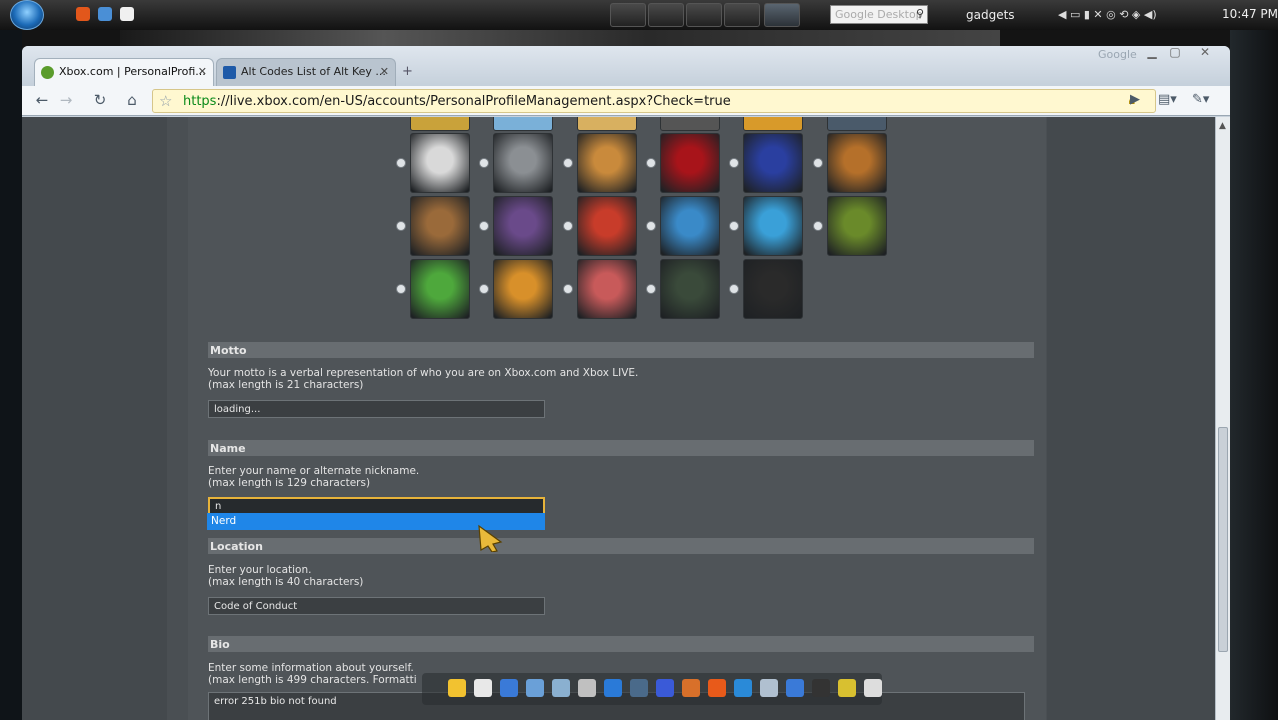  I want to click on green-frog-gamerpic-icon, so click(440, 289).